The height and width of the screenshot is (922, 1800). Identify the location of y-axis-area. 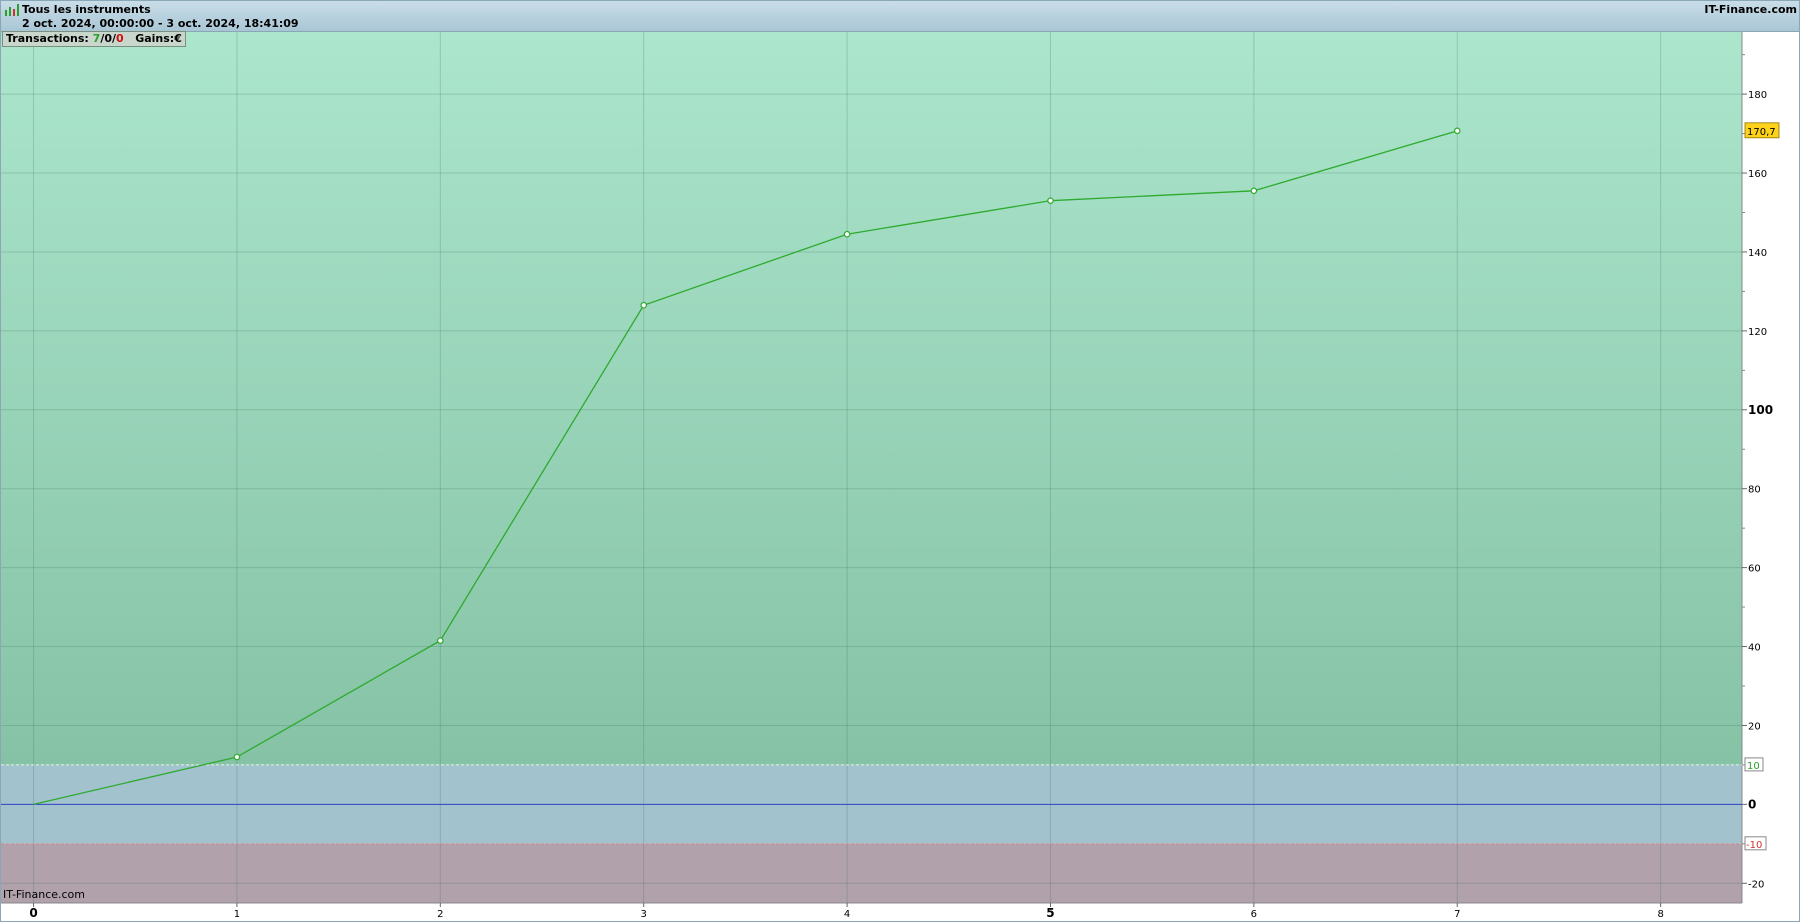
(1770, 467).